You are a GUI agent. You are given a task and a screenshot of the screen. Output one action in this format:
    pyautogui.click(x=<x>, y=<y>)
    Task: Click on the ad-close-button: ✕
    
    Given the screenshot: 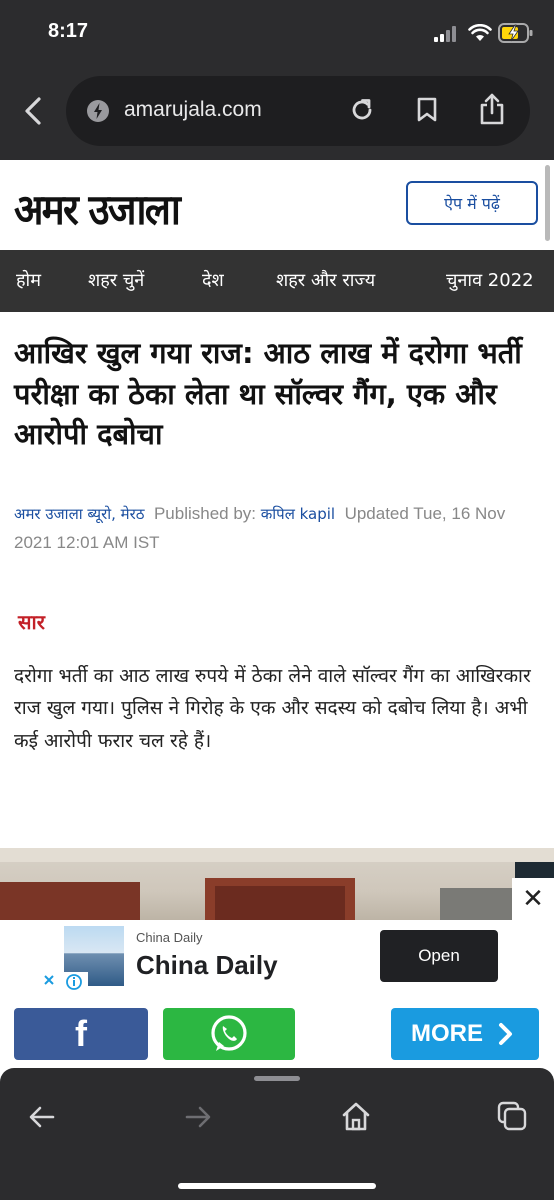 What is the action you would take?
    pyautogui.click(x=533, y=899)
    